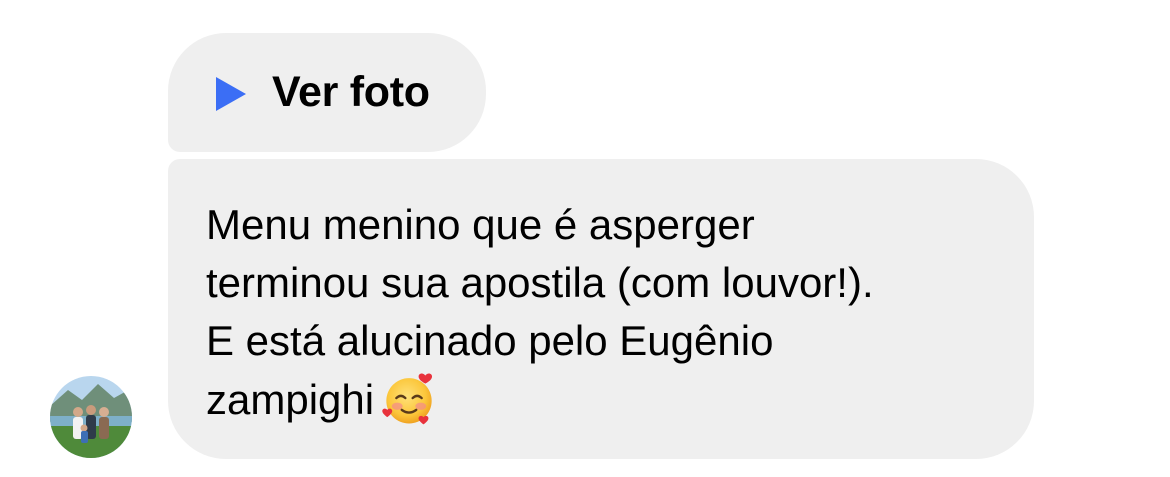 The image size is (1170, 477). I want to click on message-line: Menu menino que é asperger, so click(480, 224).